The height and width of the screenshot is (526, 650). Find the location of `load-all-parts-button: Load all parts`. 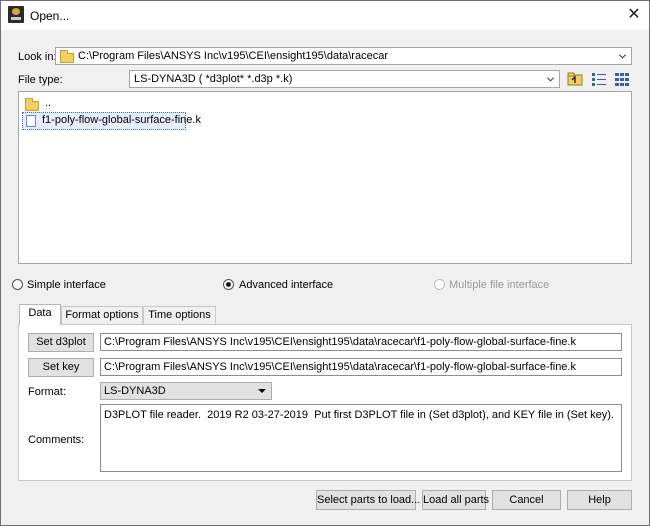

load-all-parts-button: Load all parts is located at coordinates (455, 500).